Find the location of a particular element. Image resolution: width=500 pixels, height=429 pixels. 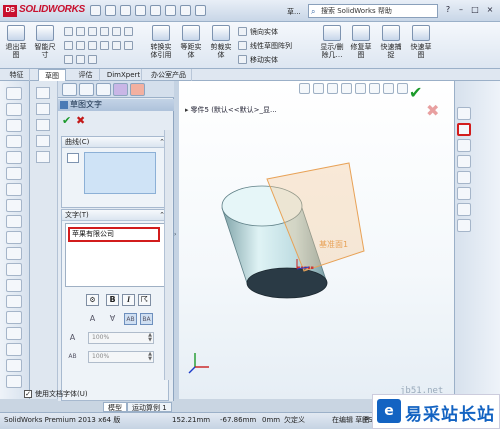

rotate-button: ☈ is located at coordinates (144, 300).